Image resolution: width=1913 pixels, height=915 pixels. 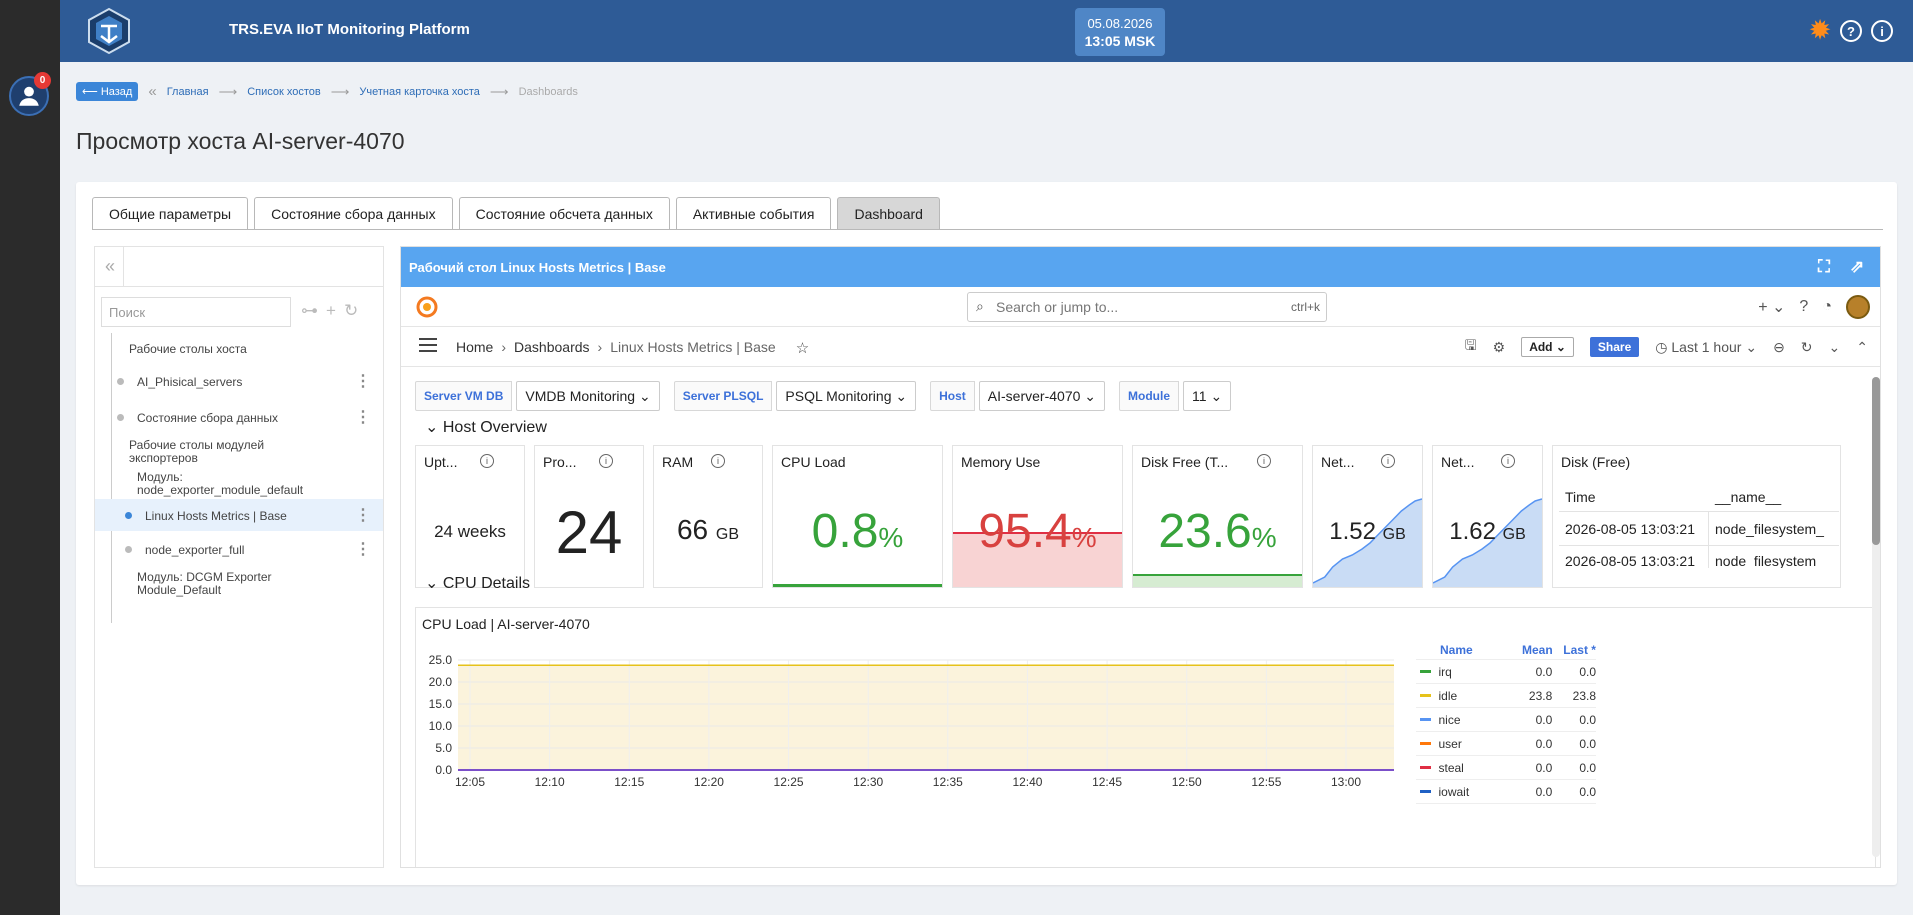 What do you see at coordinates (239, 417) in the screenshot?
I see `tree-node-collection-state: Состояние сбора данных ⋮` at bounding box center [239, 417].